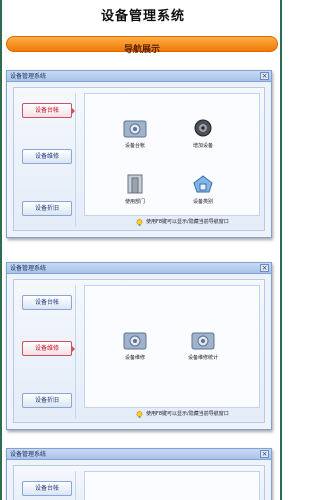 This screenshot has width=320, height=500. I want to click on nav-window-3: 设备管理系统 × 设备台帐, so click(139, 474).